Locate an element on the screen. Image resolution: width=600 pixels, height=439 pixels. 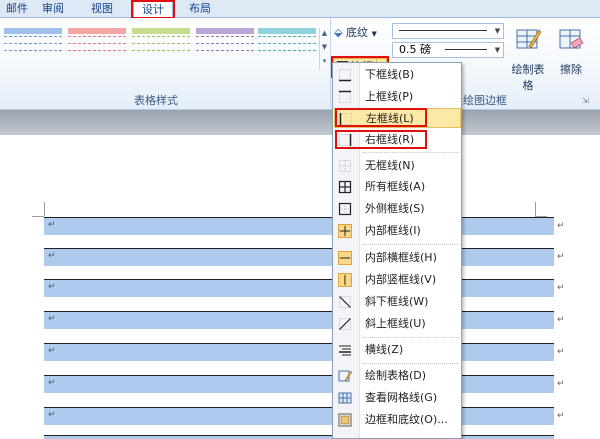
tab-review: 审阅 is located at coordinates (53, 9).